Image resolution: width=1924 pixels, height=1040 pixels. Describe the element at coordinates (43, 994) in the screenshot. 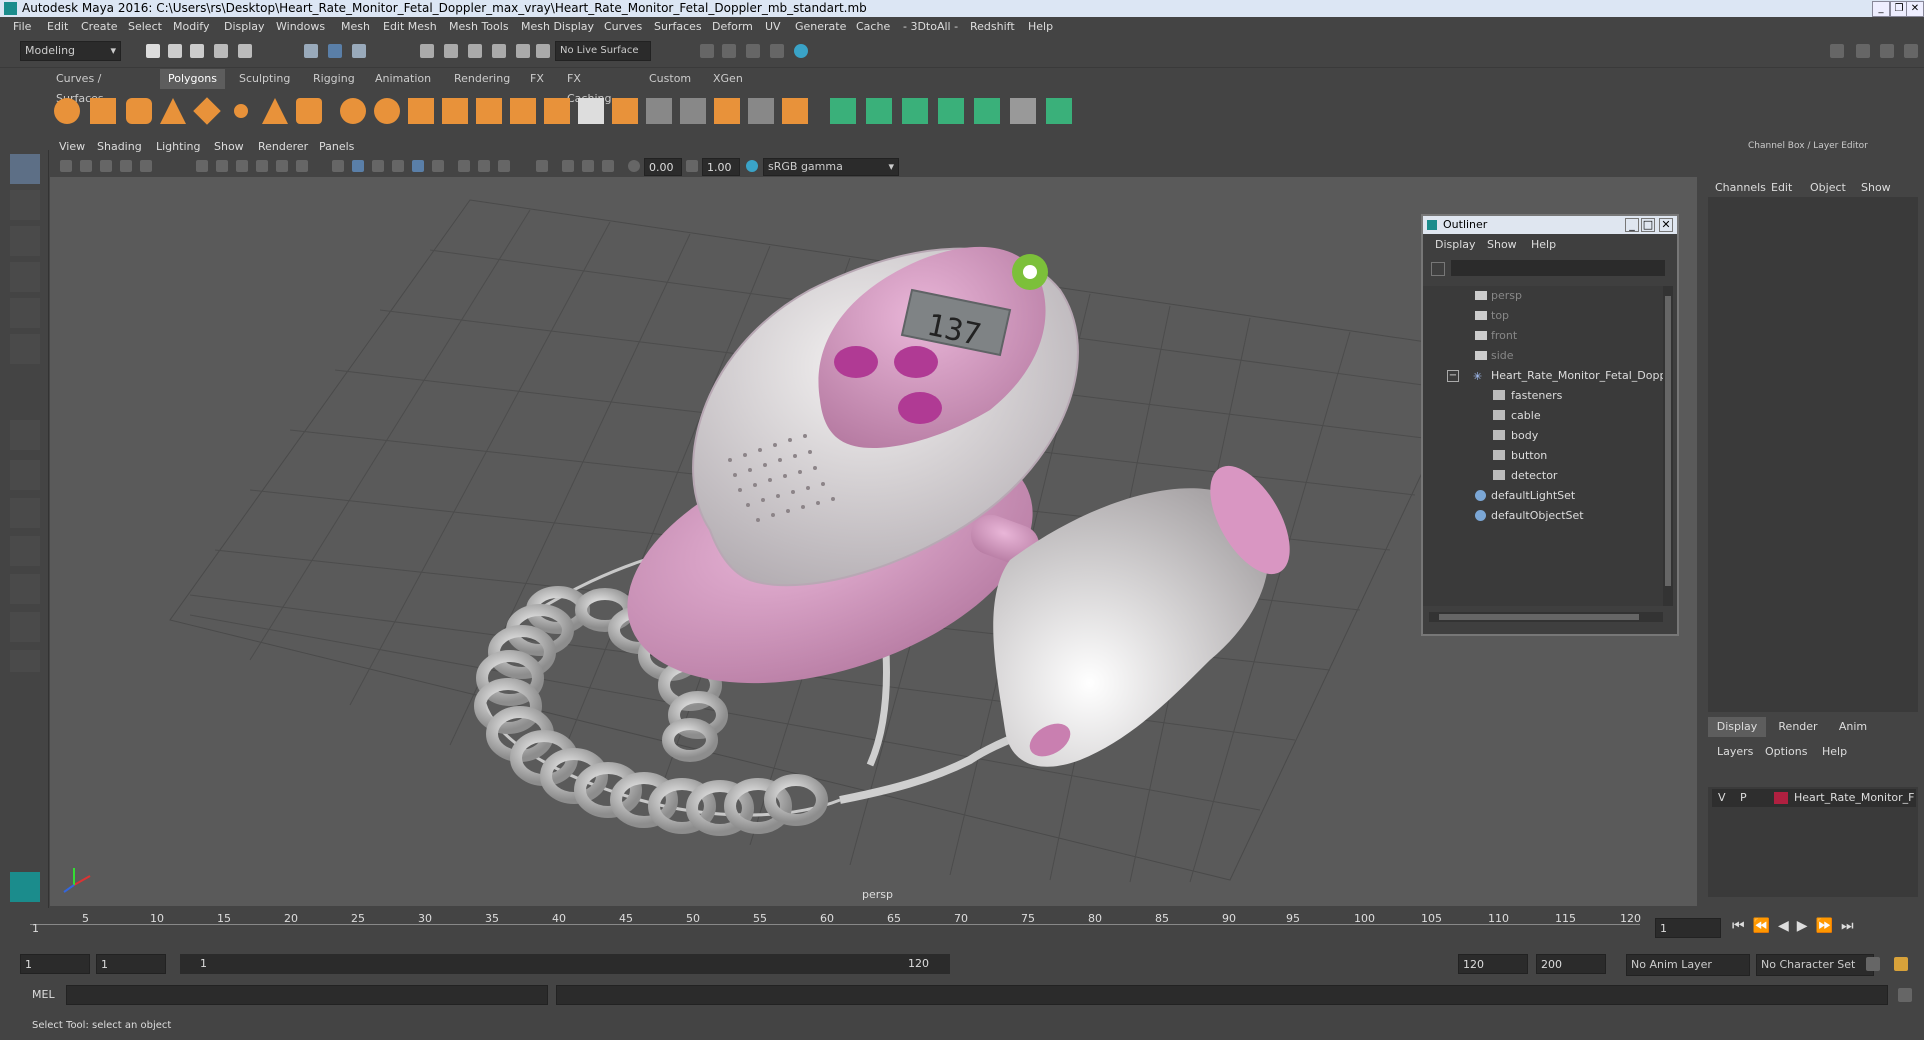

I see `mel-label: MEL` at that location.